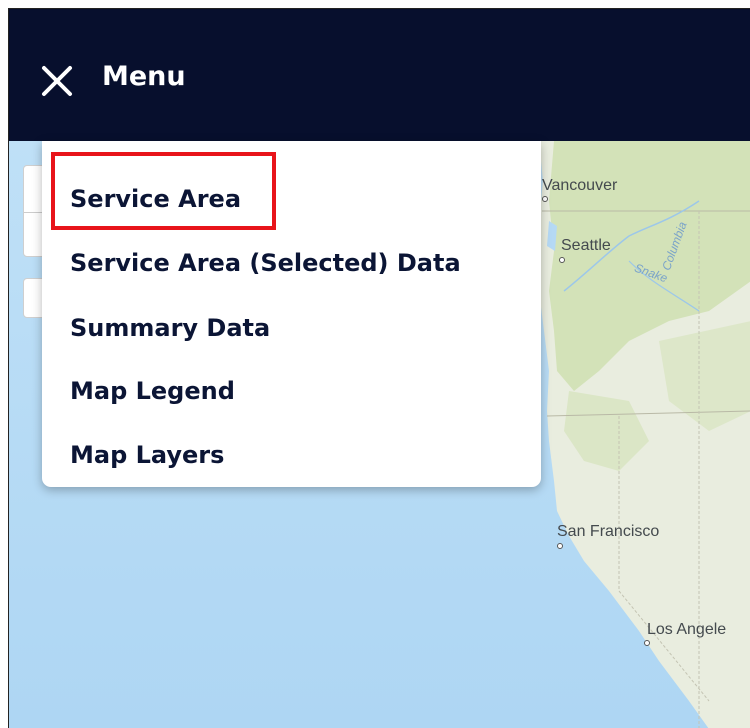  Describe the element at coordinates (580, 185) in the screenshot. I see `city-label-vancouver: Vancouver` at that location.